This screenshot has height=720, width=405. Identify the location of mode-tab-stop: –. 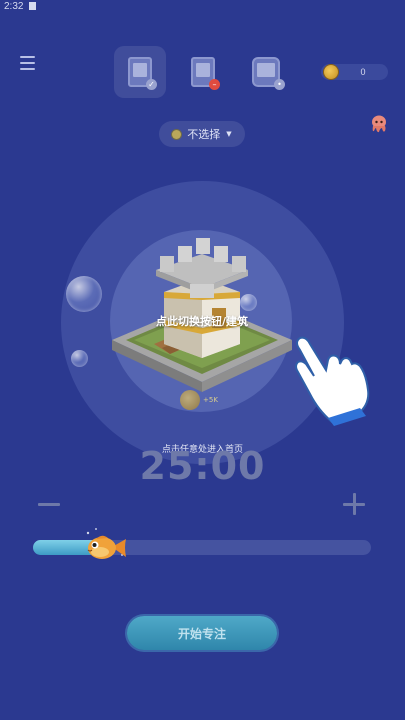
(203, 72).